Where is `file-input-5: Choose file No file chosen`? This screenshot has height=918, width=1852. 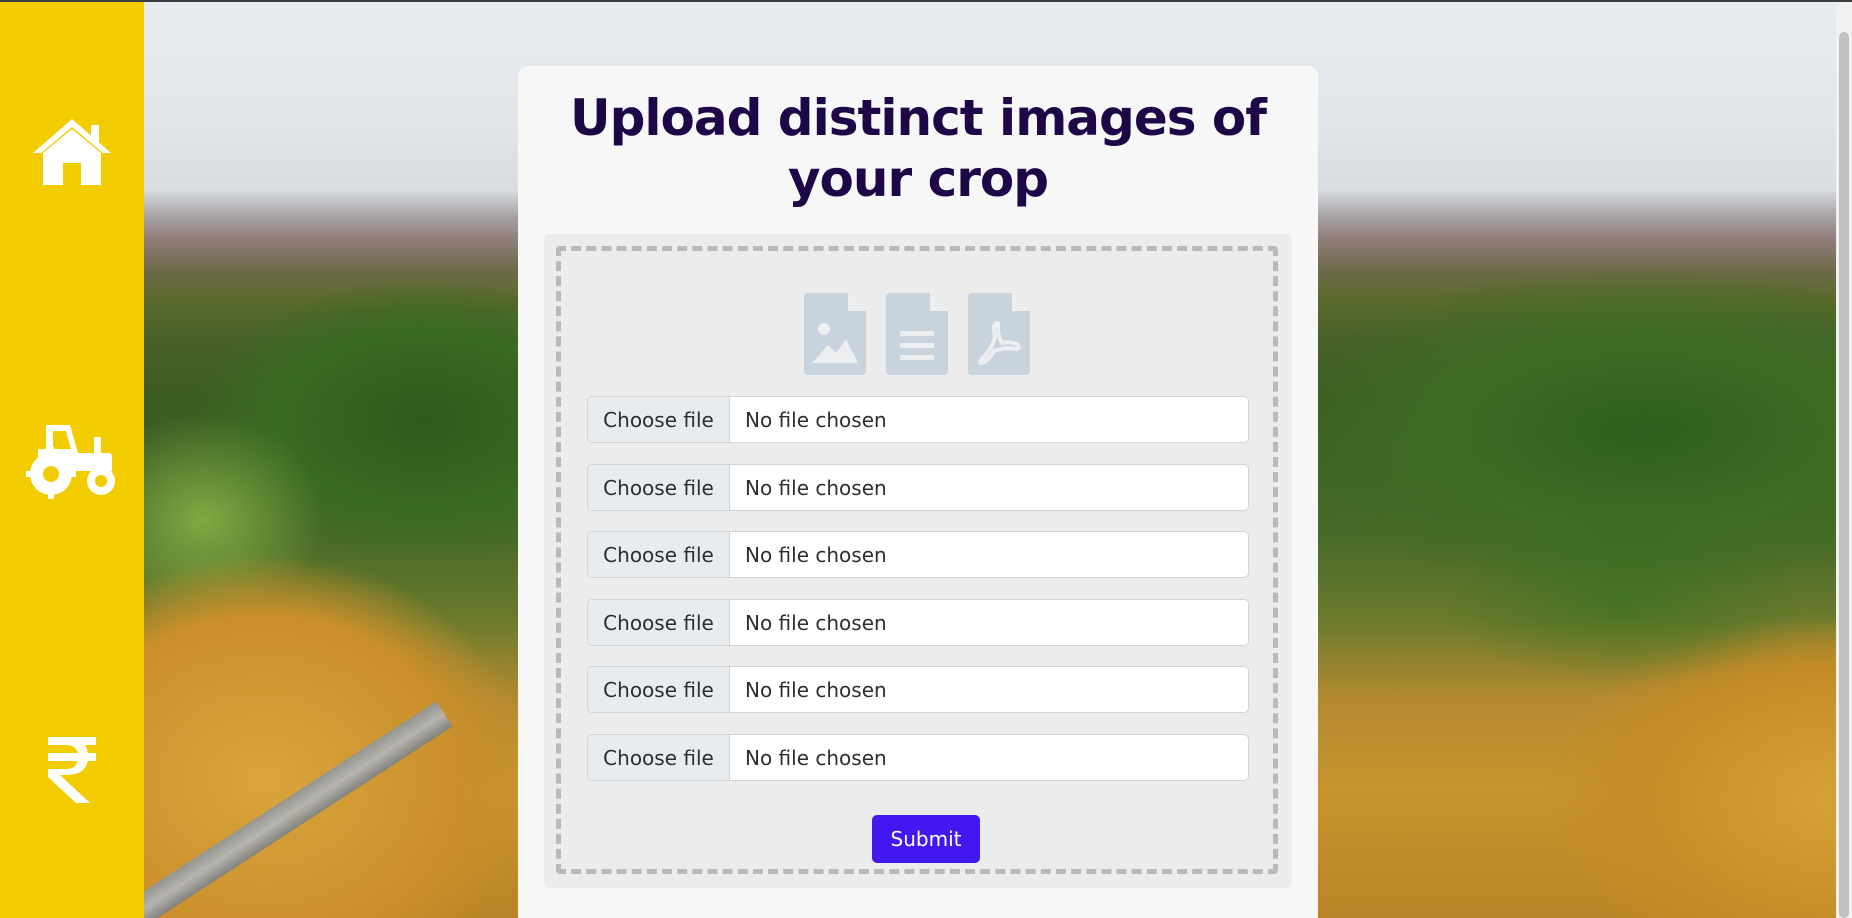 file-input-5: Choose file No file chosen is located at coordinates (918, 689).